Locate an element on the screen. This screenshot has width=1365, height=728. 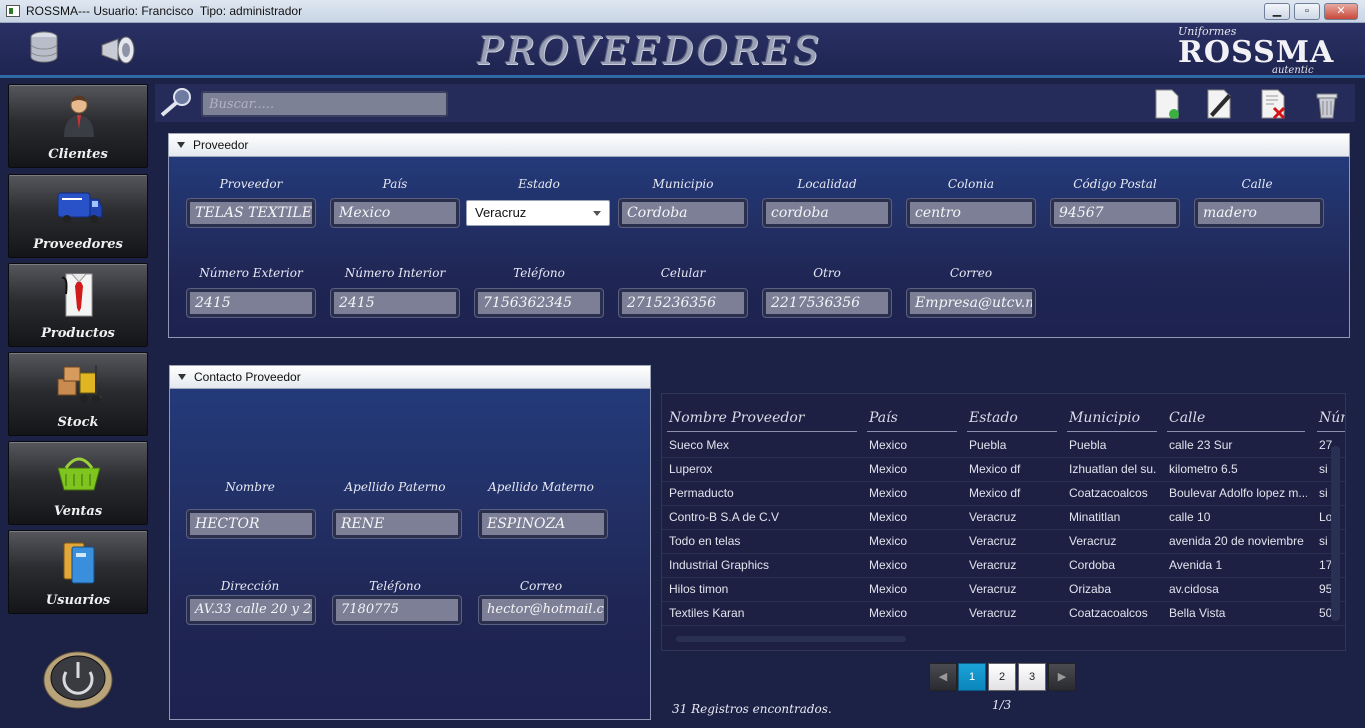
numero-exterior-field: 2415 is located at coordinates (251, 303).